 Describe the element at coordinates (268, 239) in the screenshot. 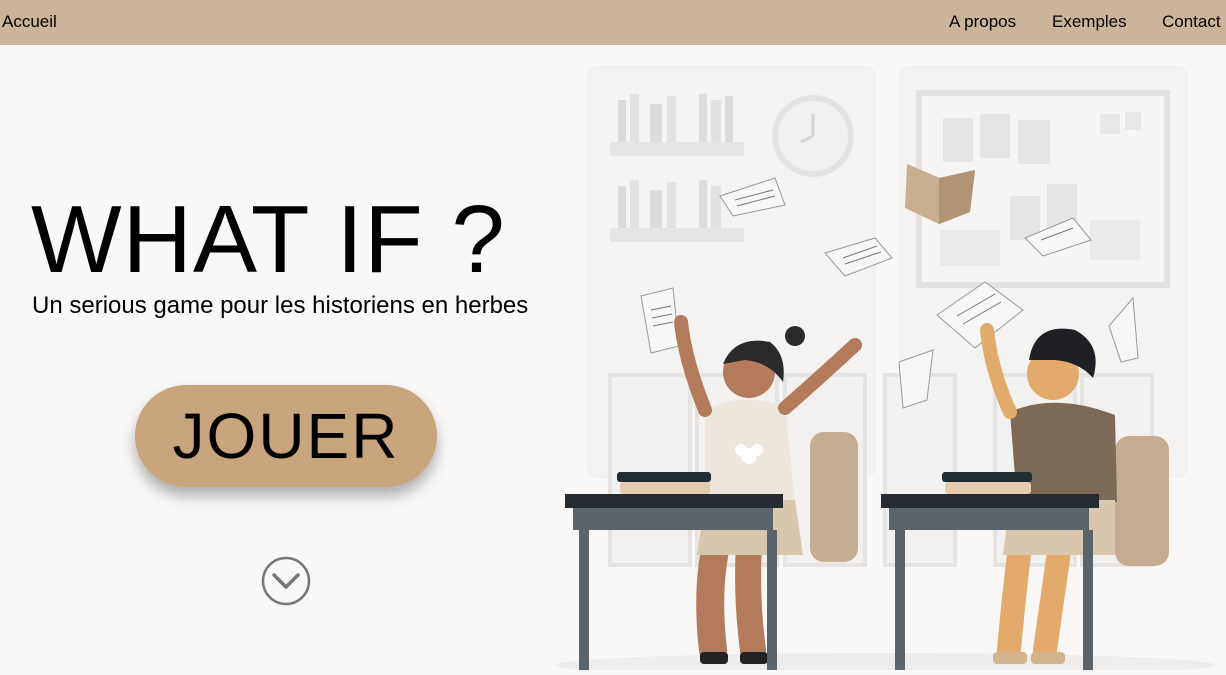

I see `hero-title: WHAT IF ?` at that location.